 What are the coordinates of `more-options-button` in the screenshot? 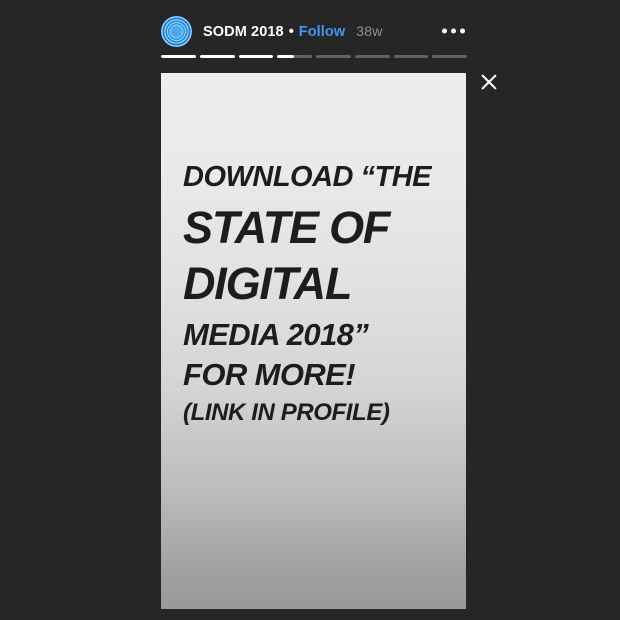 It's located at (453, 31).